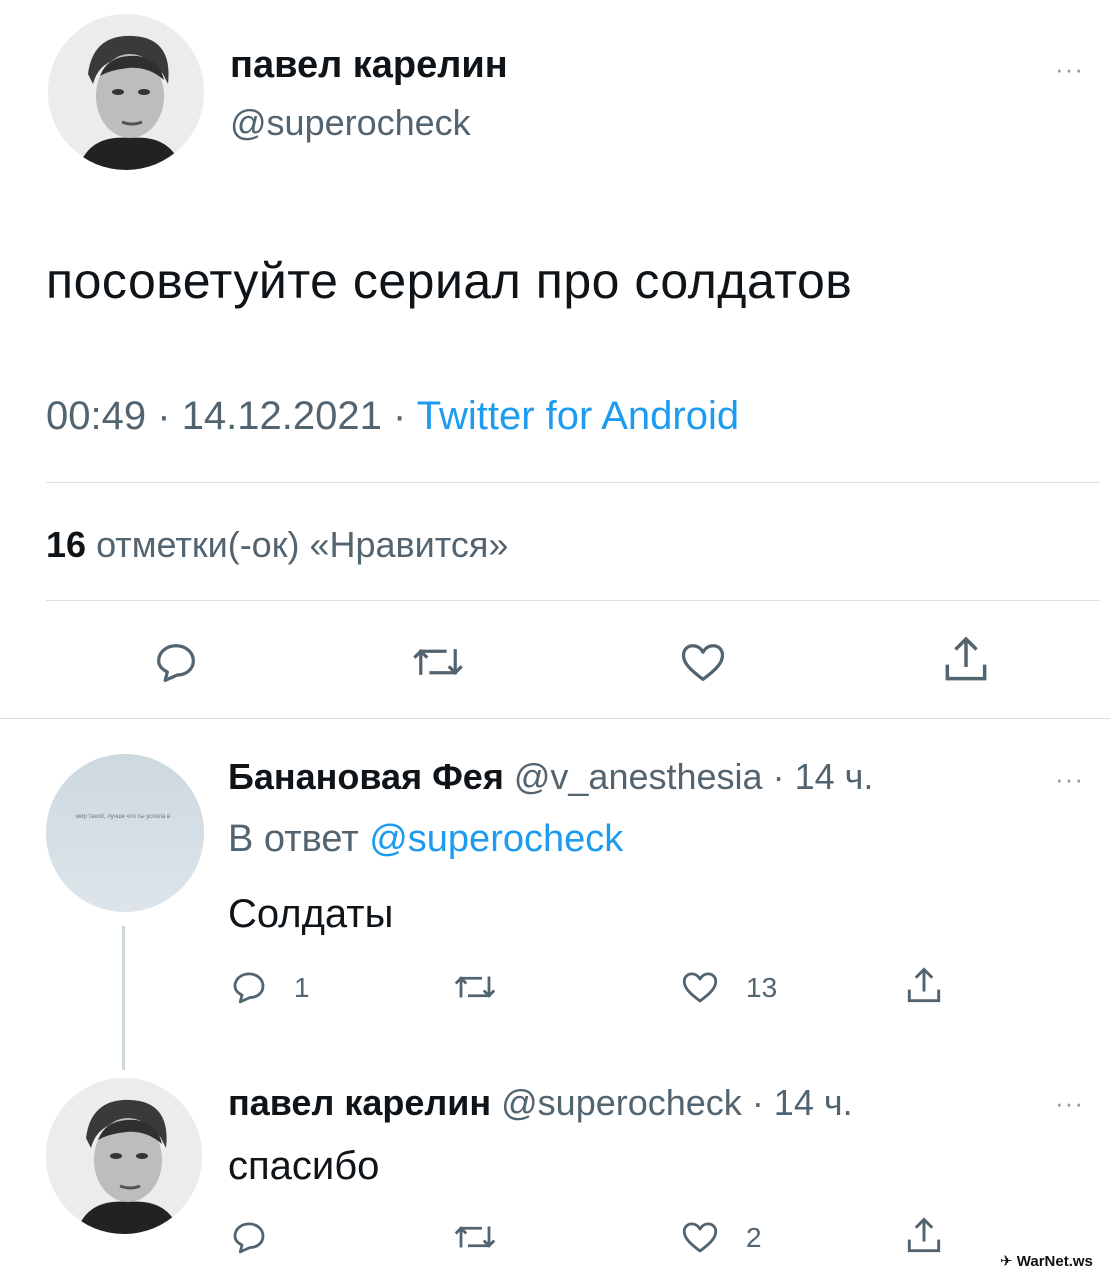  What do you see at coordinates (449, 281) in the screenshot?
I see `tweet-text: посоветуйте сериал про солдатов` at bounding box center [449, 281].